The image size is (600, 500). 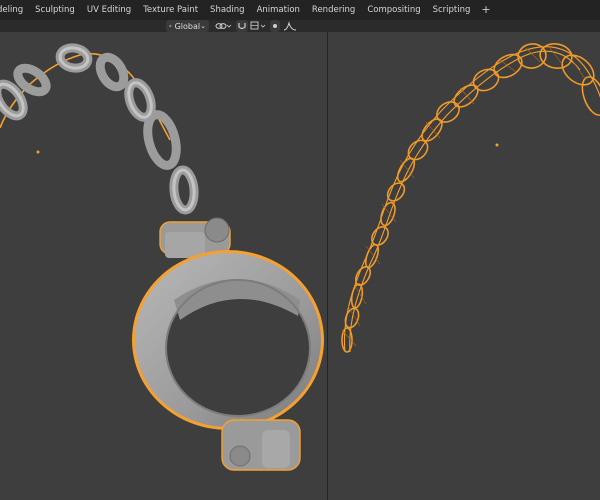 What do you see at coordinates (485, 10) in the screenshot?
I see `add-workspace-button: +` at bounding box center [485, 10].